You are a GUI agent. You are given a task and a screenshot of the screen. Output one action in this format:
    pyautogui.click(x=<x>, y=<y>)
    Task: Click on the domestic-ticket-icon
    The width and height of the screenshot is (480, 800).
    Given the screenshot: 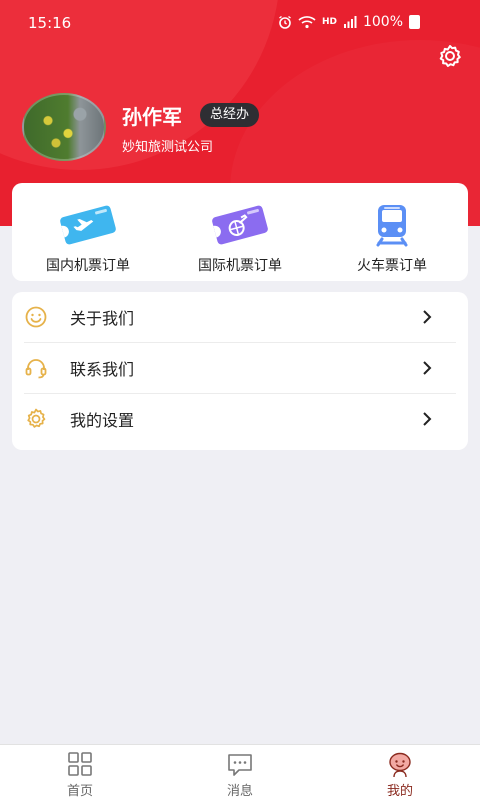 What is the action you would take?
    pyautogui.click(x=88, y=225)
    